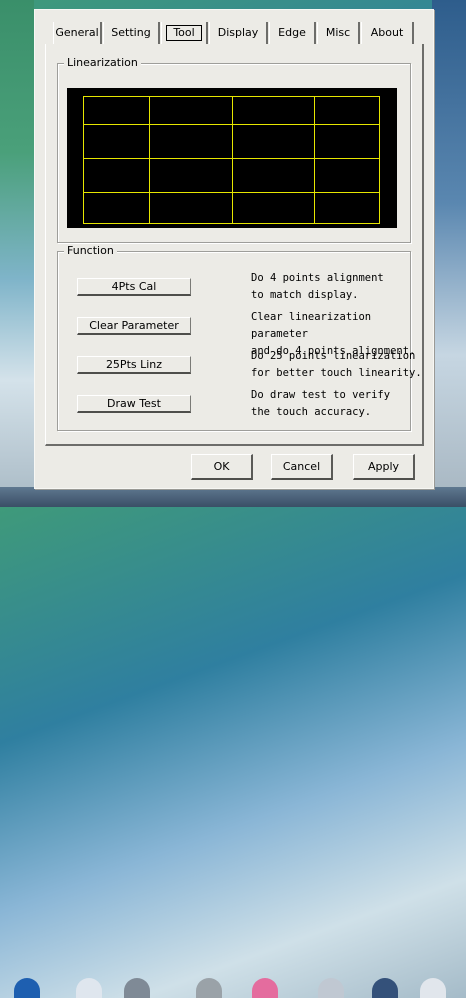  I want to click on 4pts-cal-button: 4Pts Cal, so click(134, 287).